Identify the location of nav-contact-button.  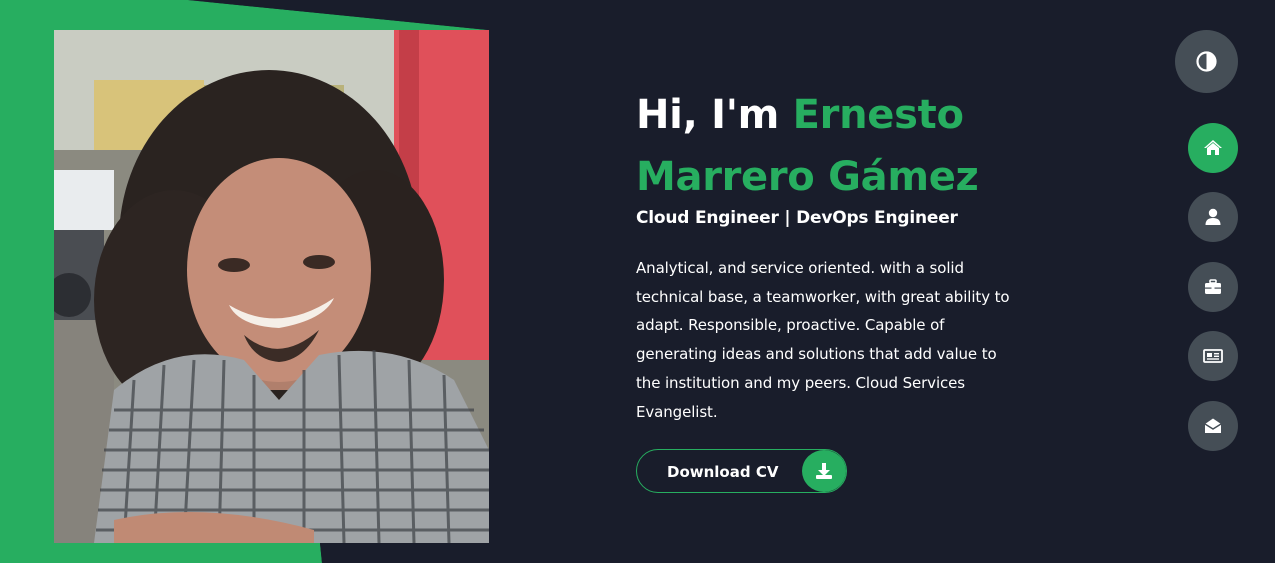
(1213, 426).